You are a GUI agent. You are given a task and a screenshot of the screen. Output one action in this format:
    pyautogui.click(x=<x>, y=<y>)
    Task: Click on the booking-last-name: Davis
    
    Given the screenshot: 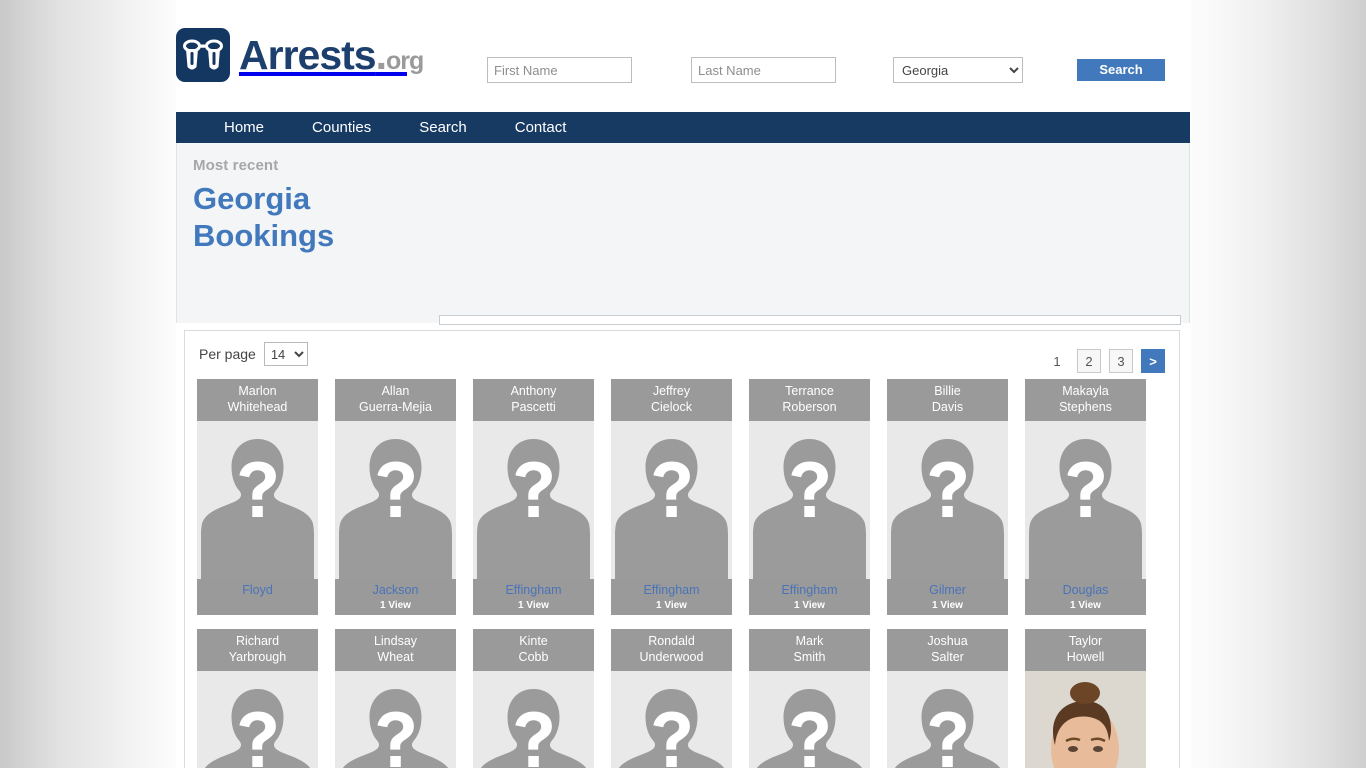 What is the action you would take?
    pyautogui.click(x=947, y=406)
    